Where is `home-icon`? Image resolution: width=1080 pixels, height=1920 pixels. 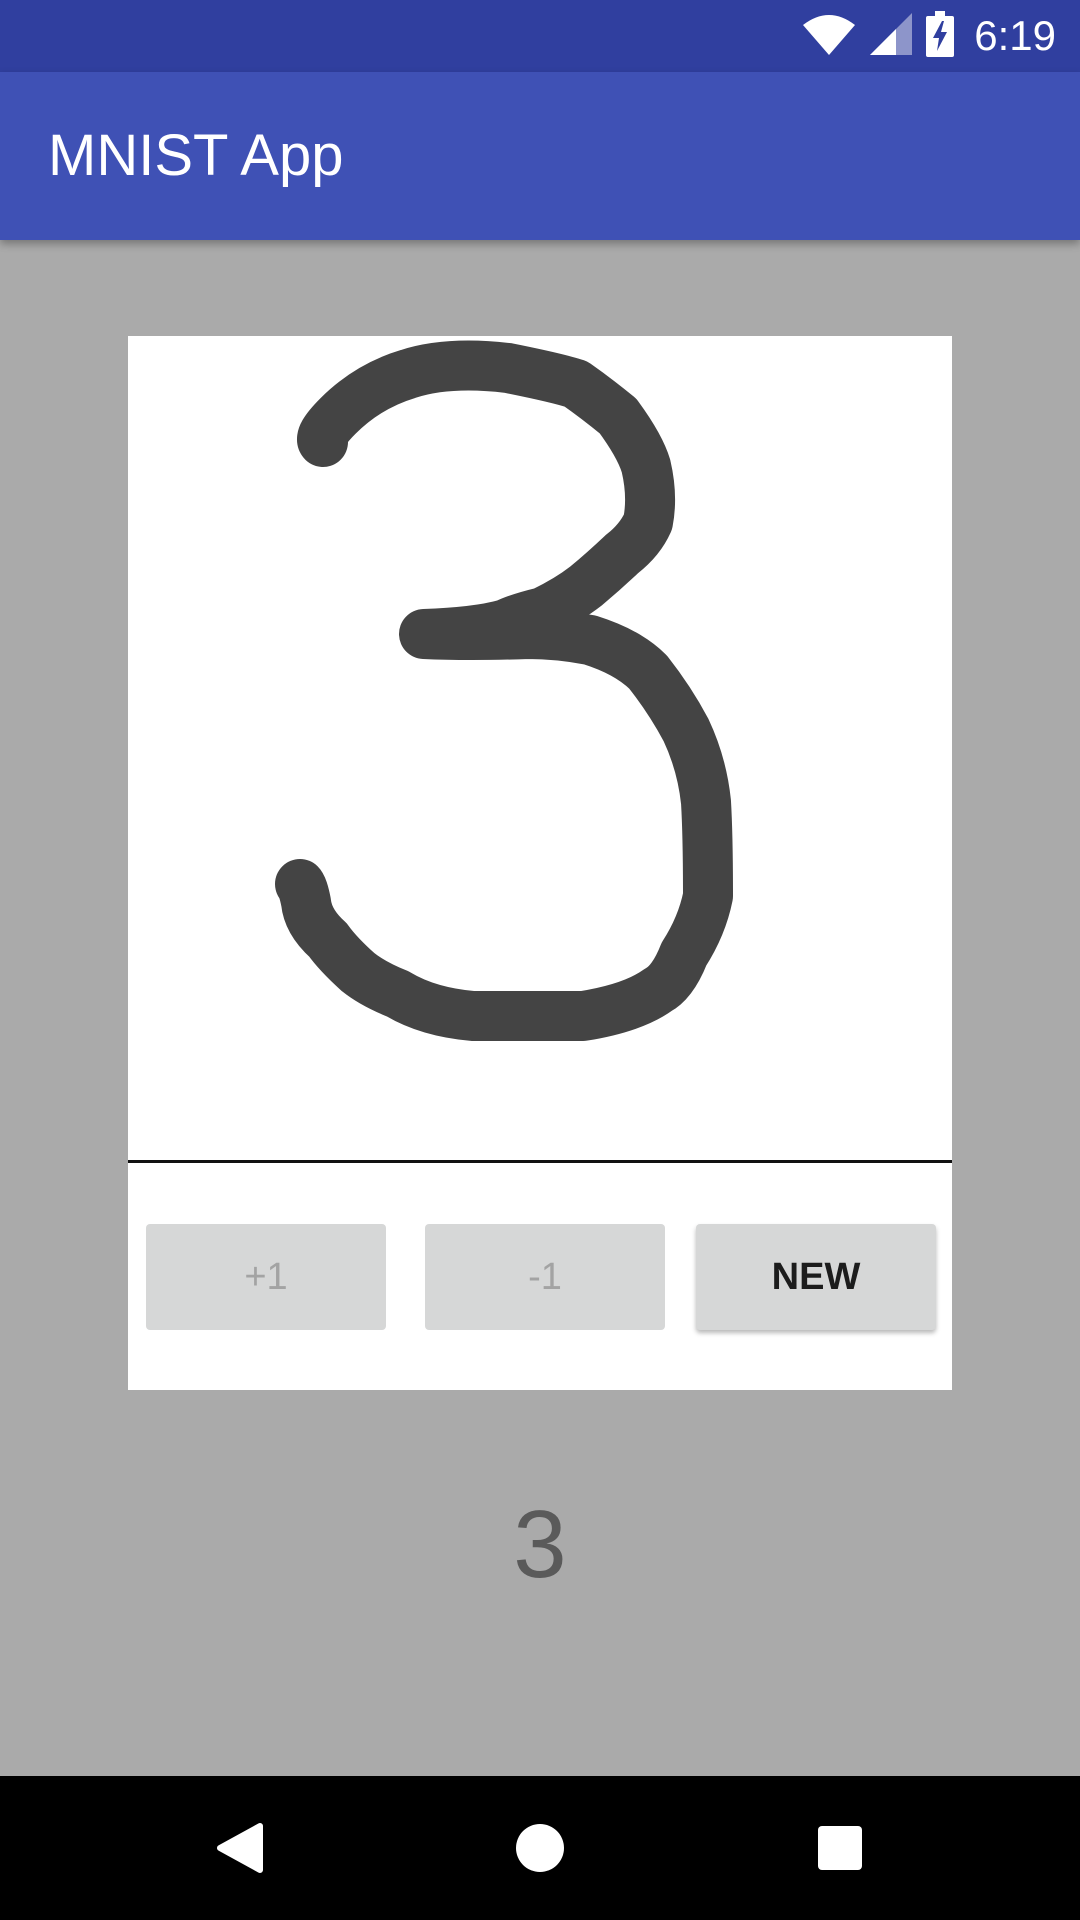 home-icon is located at coordinates (540, 1848).